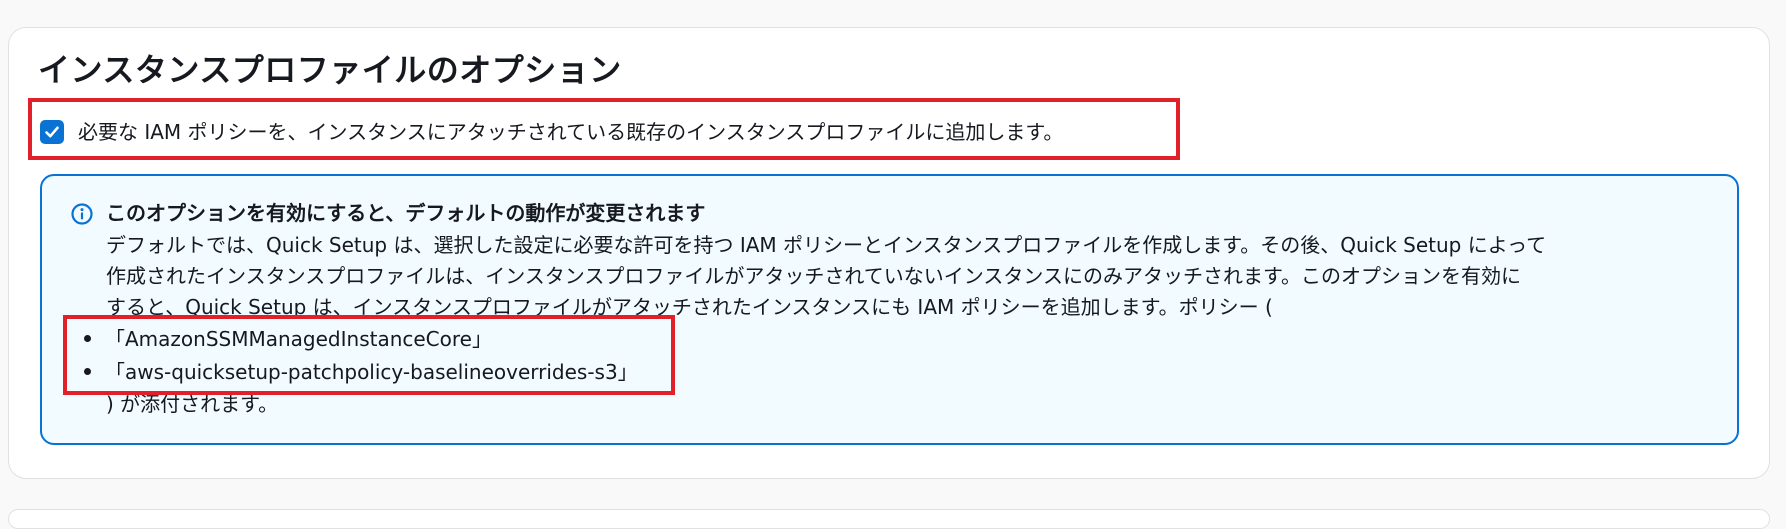 This screenshot has width=1786, height=529. I want to click on checkbox-highlight-box, so click(604, 129).